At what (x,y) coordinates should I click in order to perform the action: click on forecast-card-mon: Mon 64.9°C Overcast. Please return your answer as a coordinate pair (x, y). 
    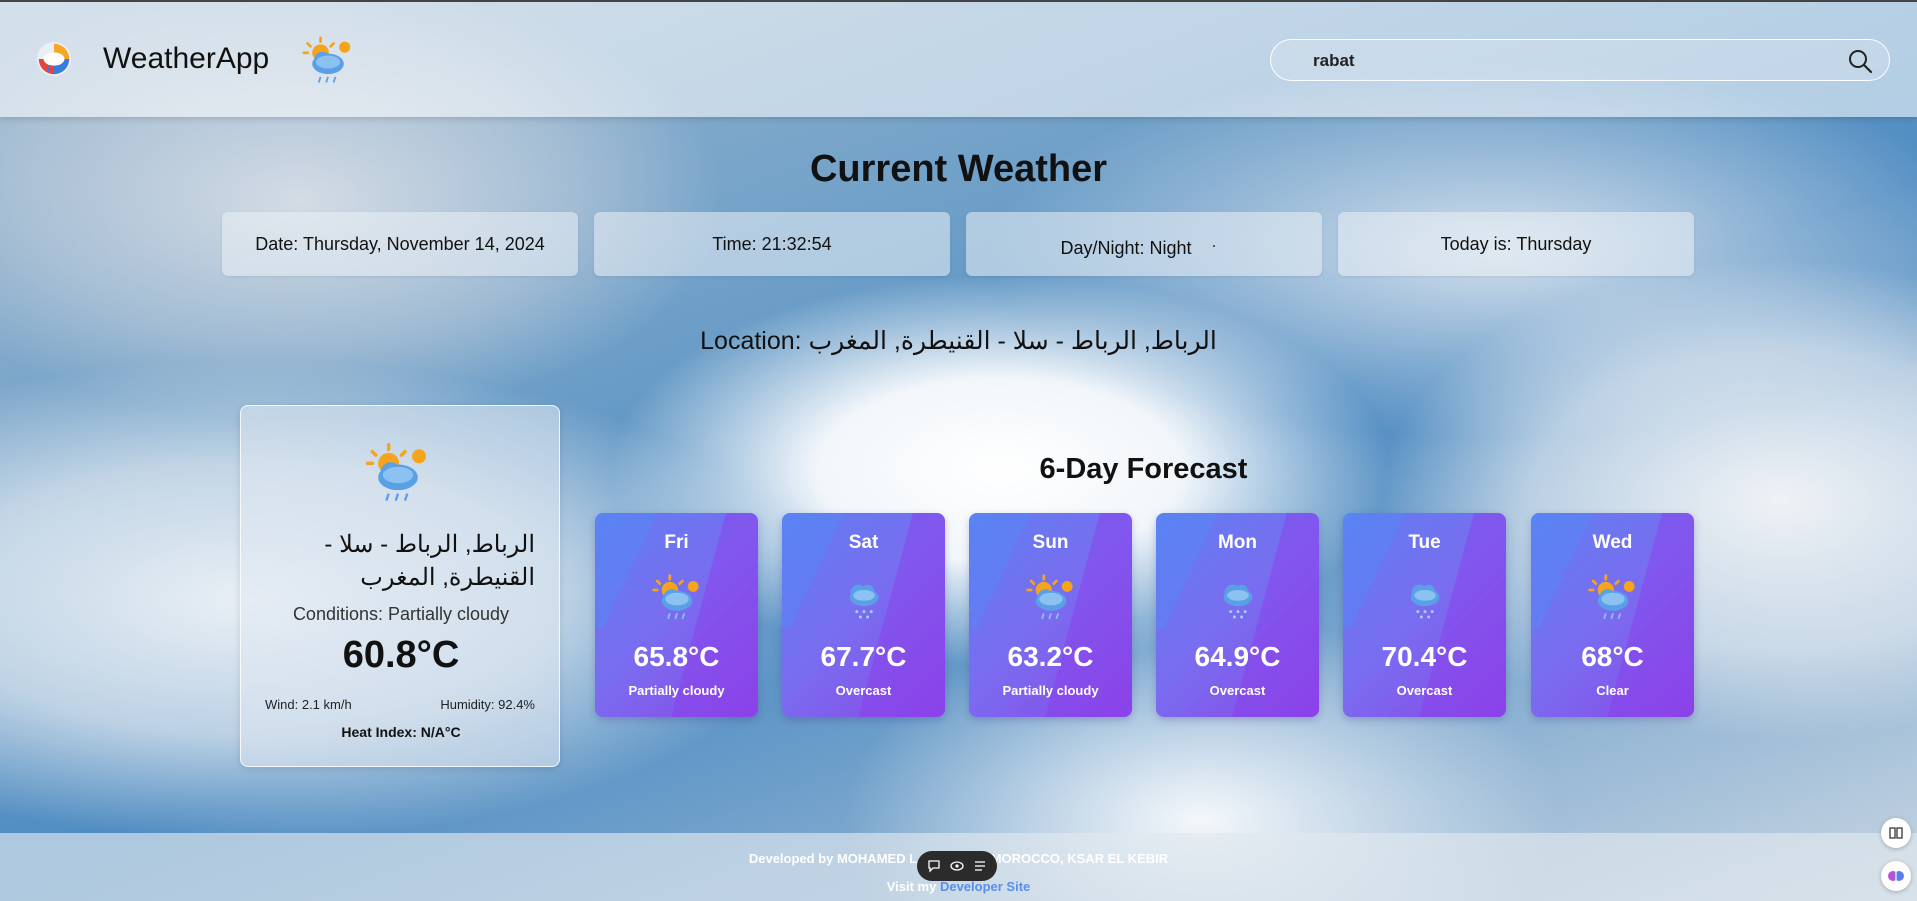
    Looking at the image, I should click on (1237, 615).